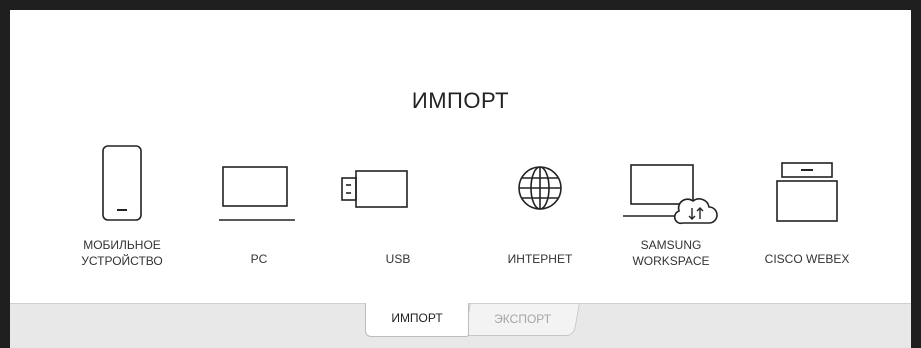 Image resolution: width=921 pixels, height=348 pixels. I want to click on source-label-line2: WORKSPACE, so click(671, 261).